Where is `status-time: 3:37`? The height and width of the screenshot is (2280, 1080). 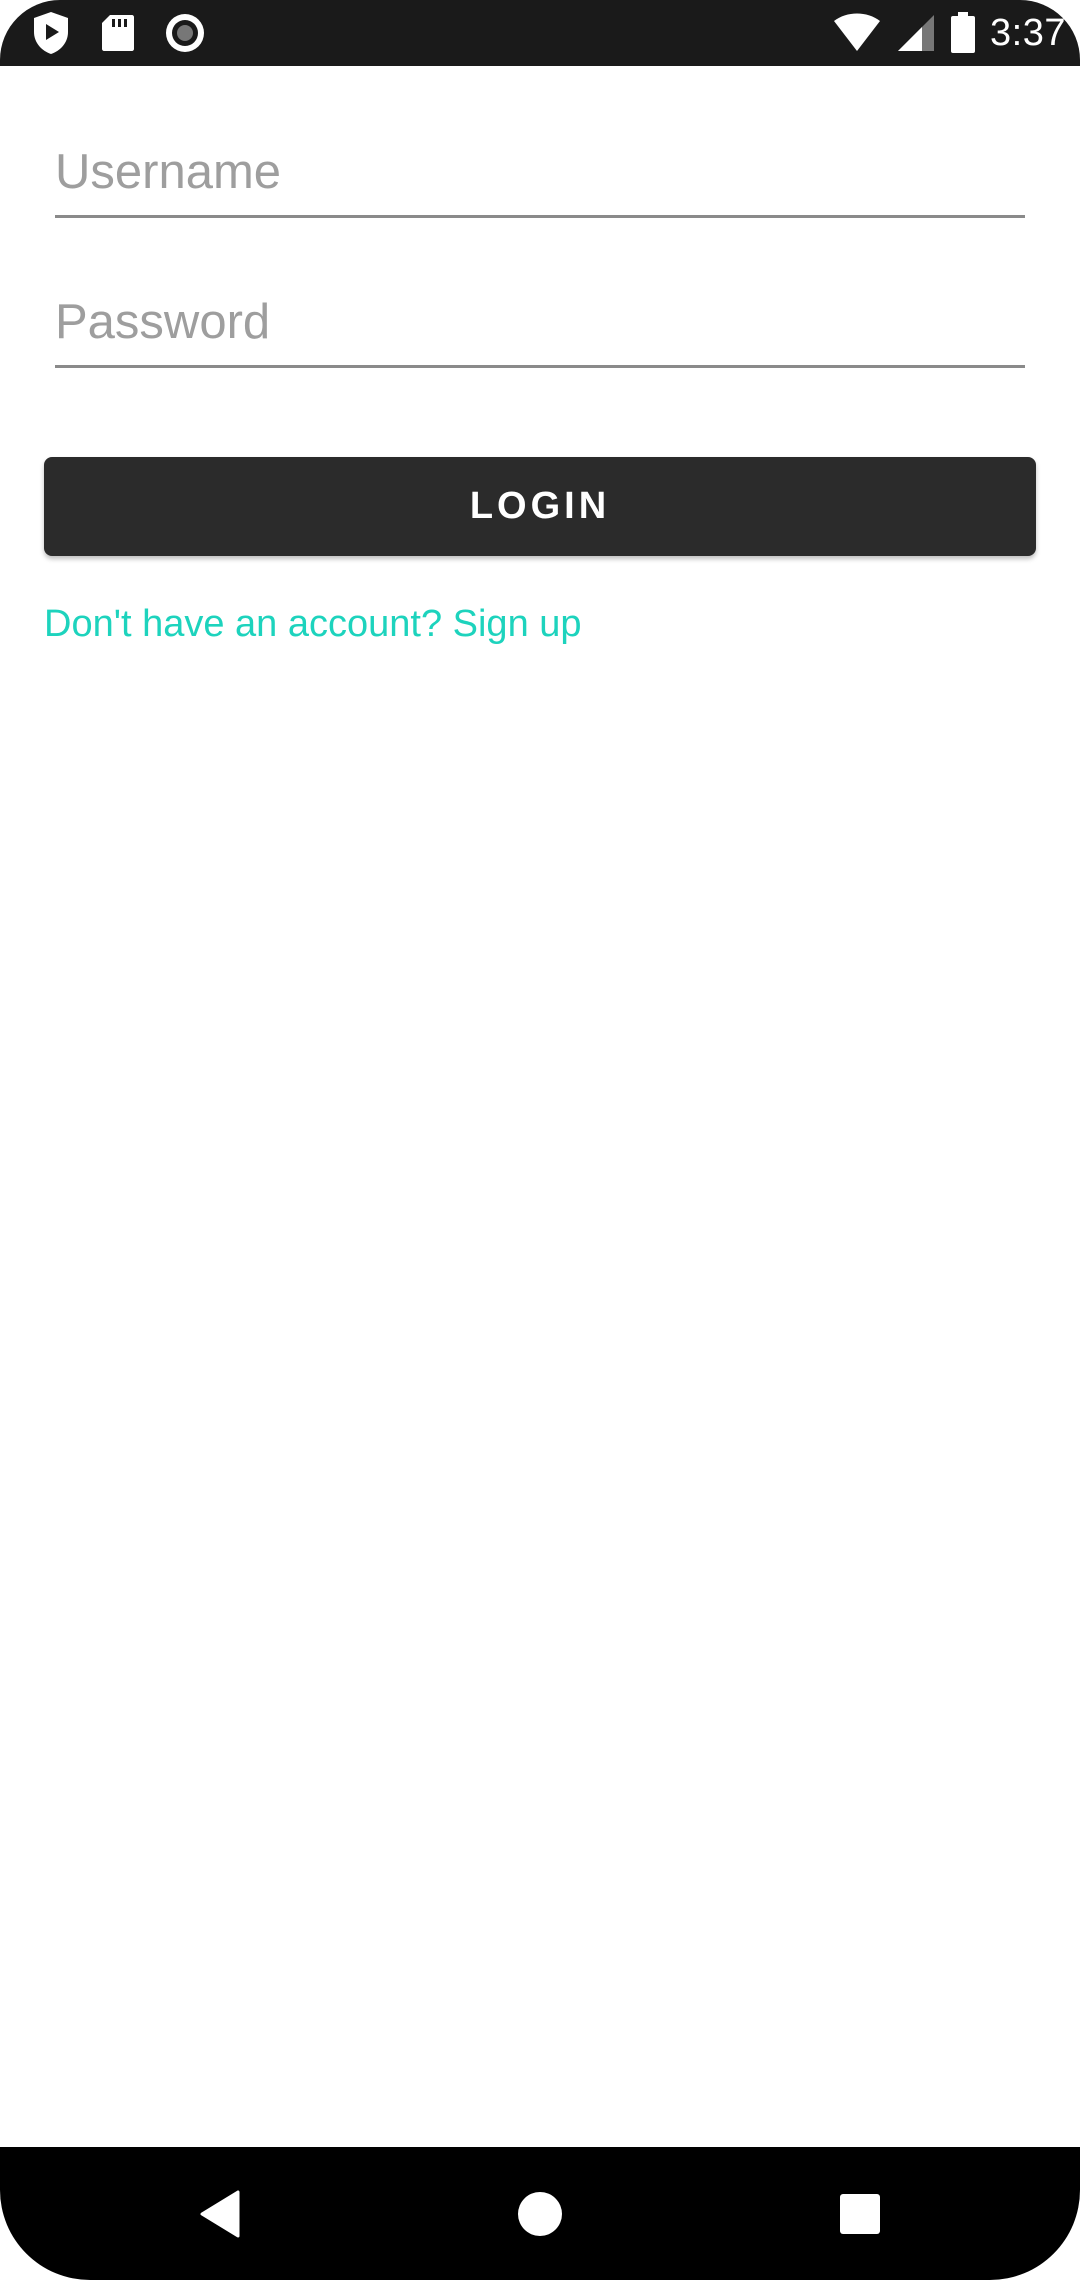 status-time: 3:37 is located at coordinates (1028, 32).